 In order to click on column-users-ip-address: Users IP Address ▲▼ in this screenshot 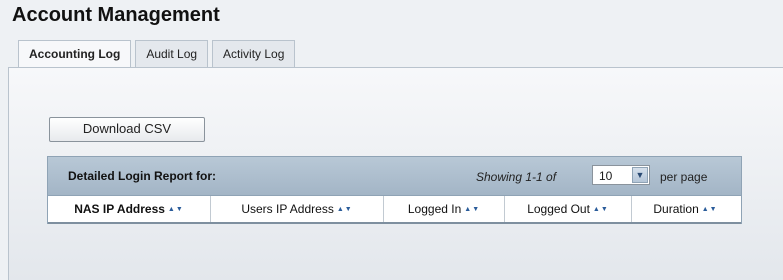, I will do `click(297, 209)`.